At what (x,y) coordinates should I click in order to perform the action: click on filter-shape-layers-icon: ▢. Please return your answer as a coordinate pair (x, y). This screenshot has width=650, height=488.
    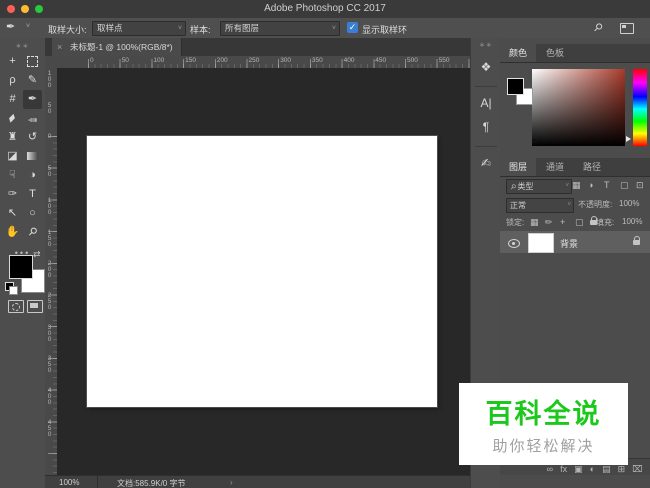
    Looking at the image, I should click on (624, 185).